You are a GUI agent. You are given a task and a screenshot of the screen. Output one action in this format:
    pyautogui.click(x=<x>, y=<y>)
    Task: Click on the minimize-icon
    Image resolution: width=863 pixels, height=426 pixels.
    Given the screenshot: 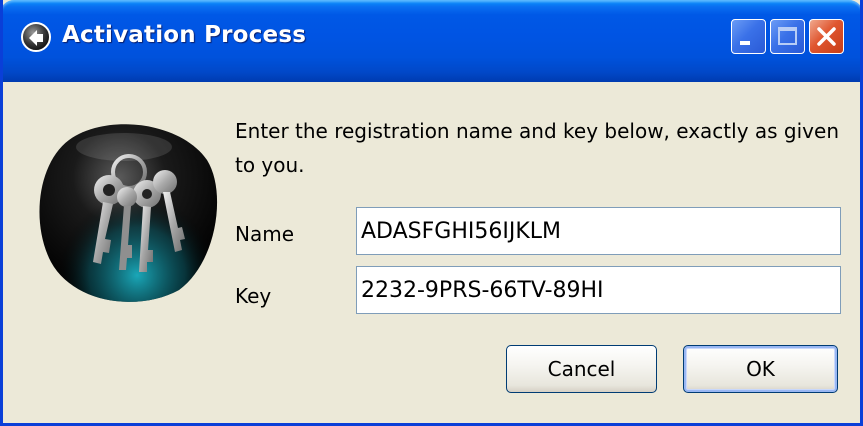 What is the action you would take?
    pyautogui.click(x=745, y=43)
    